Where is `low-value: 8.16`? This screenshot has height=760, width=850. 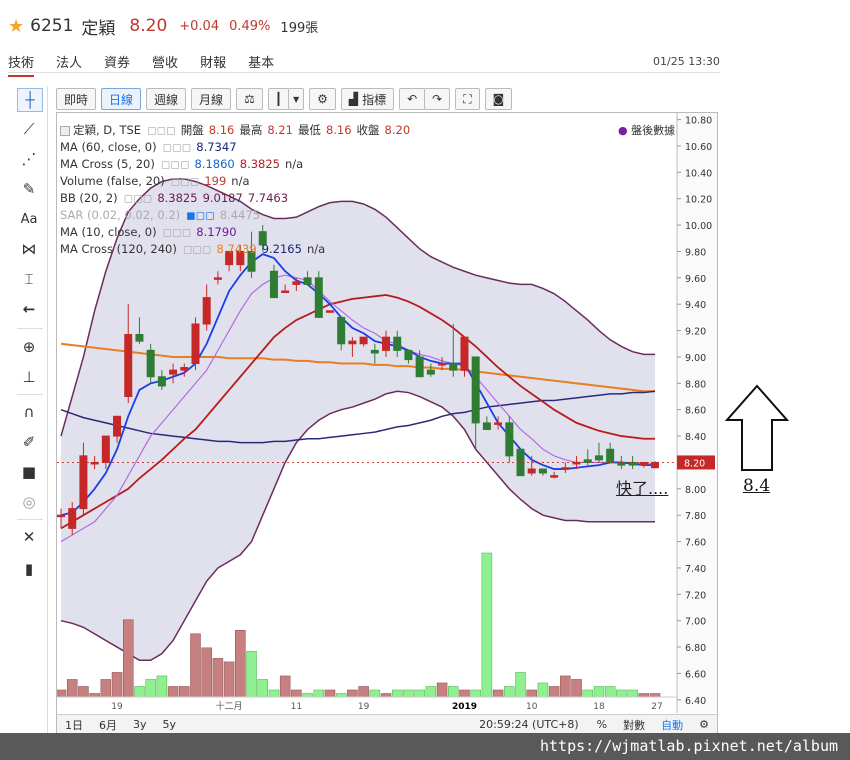
low-value: 8.16 is located at coordinates (338, 130).